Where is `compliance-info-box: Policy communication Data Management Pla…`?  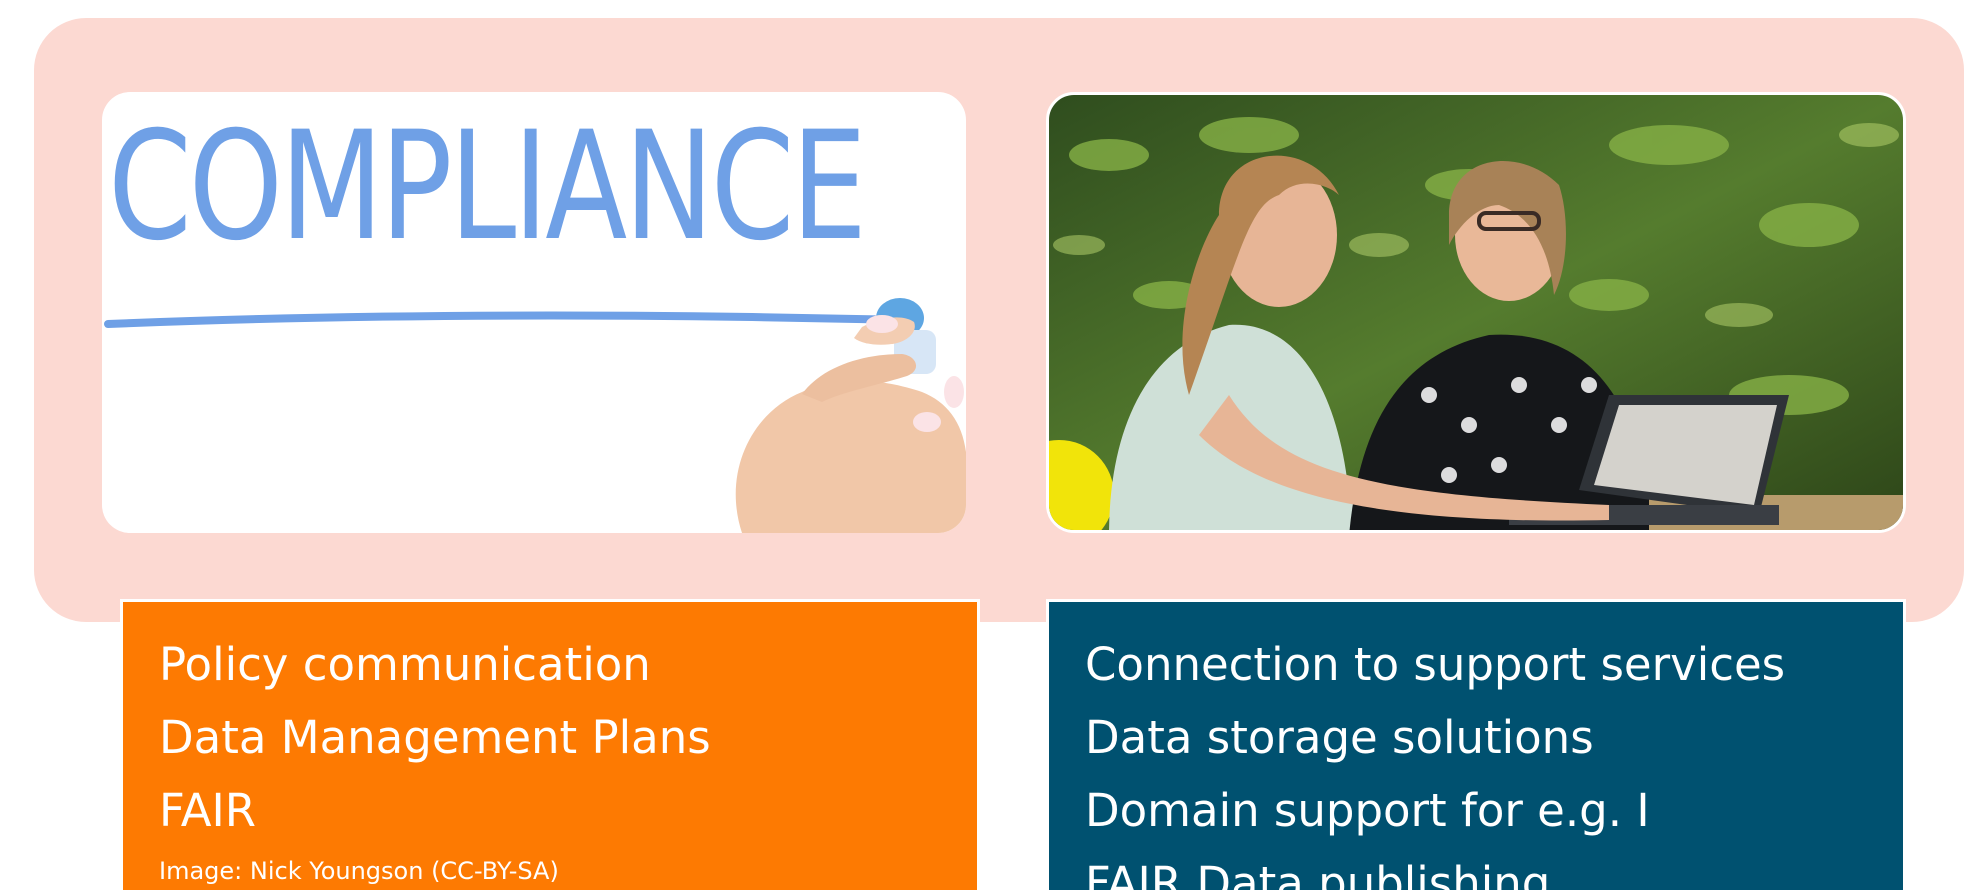 compliance-info-box: Policy communication Data Management Pla… is located at coordinates (550, 746).